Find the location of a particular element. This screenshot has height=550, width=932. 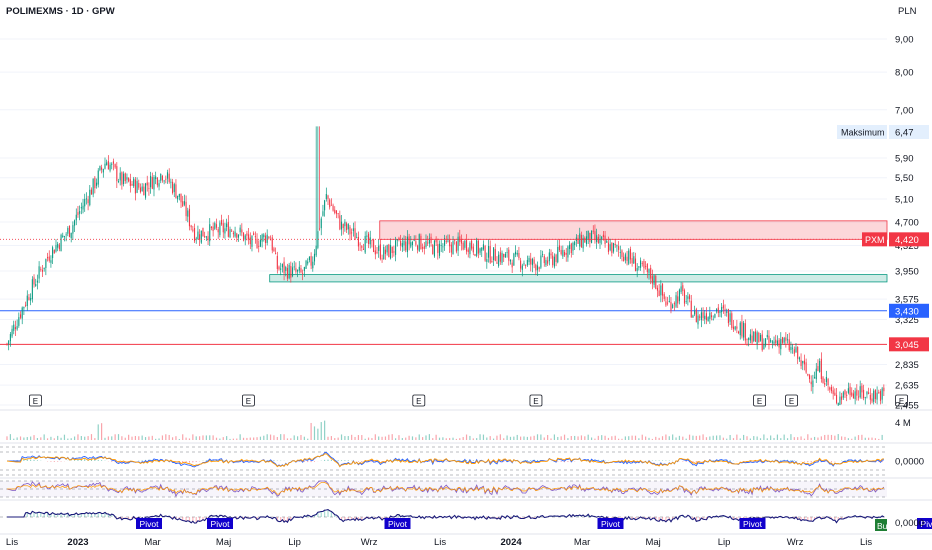

pivot-tick-label: 0,0000 is located at coordinates (909, 523).